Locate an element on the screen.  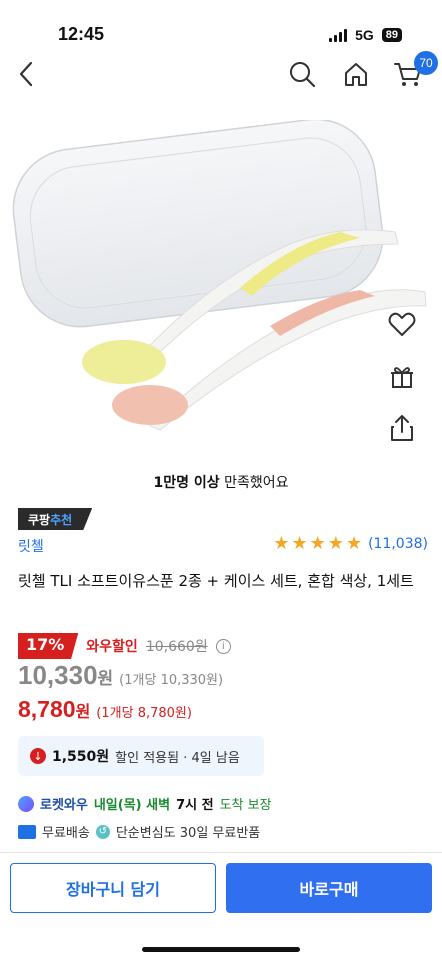
sale-unit-price: (1개당 10,330원) is located at coordinates (171, 680).